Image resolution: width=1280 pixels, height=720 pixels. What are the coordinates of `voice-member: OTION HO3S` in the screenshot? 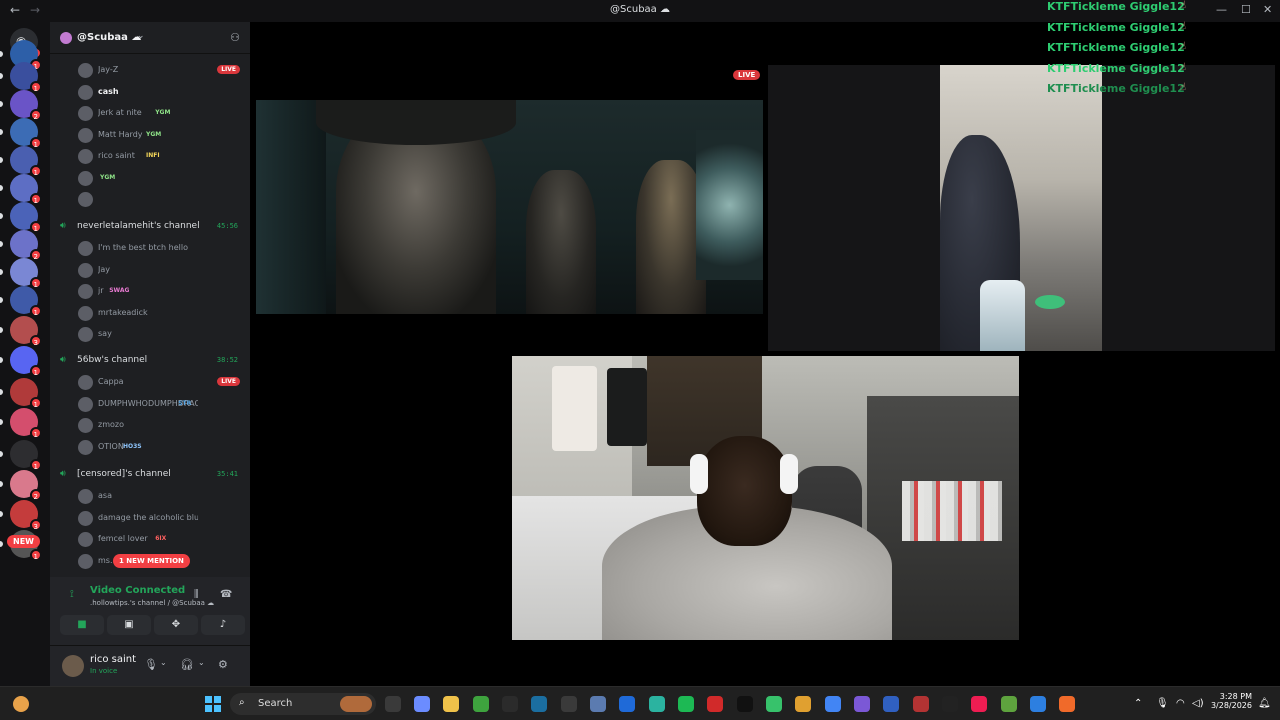 It's located at (150, 448).